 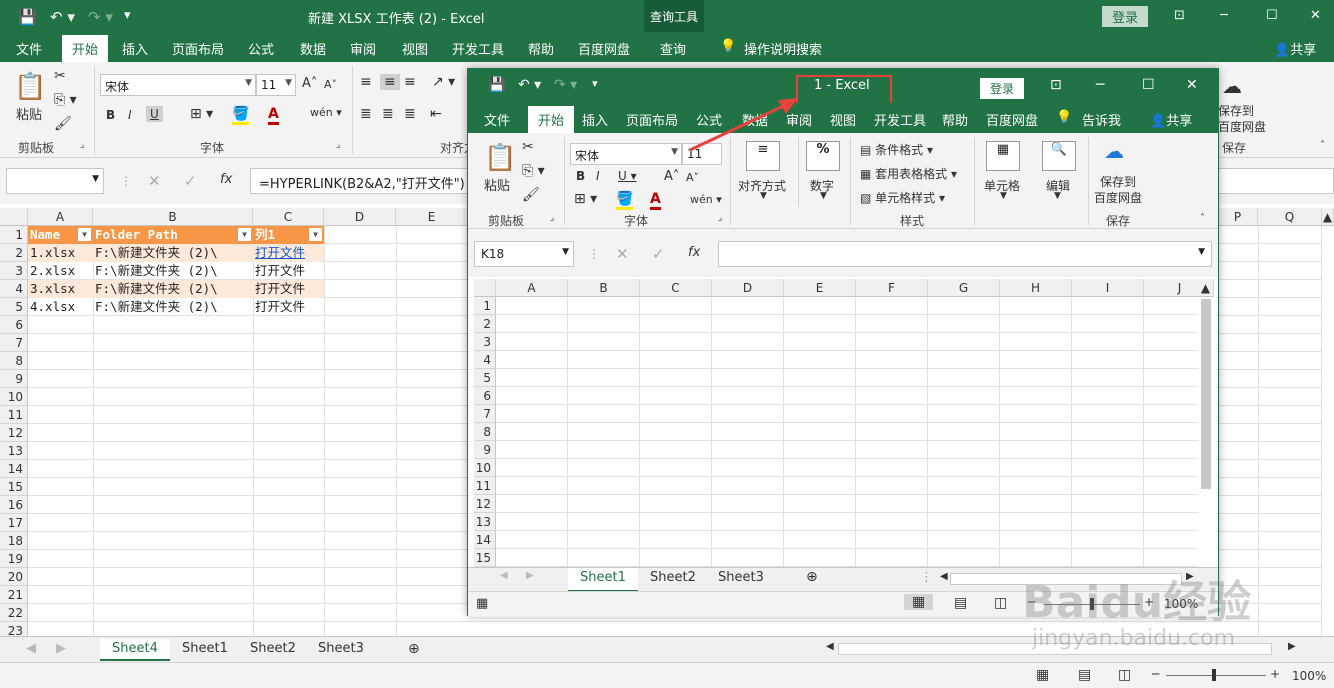 I want to click on close-icon: ✕, so click(x=1192, y=85).